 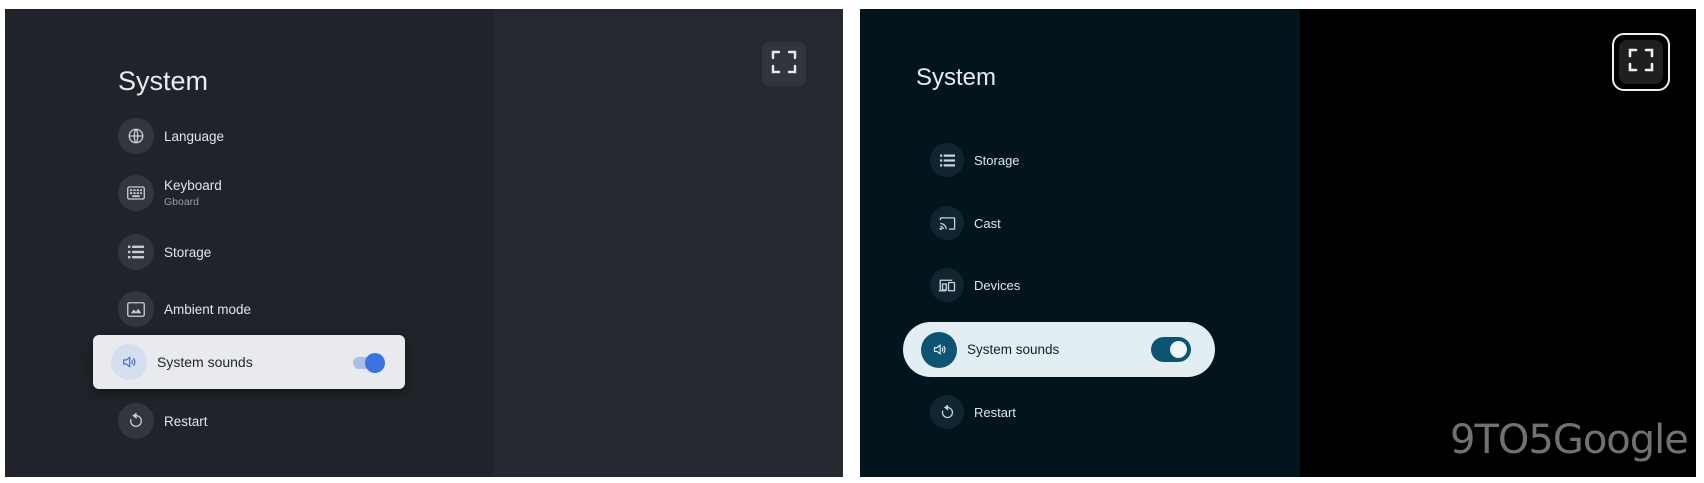 I want to click on menu-item-label: Language, so click(x=194, y=136).